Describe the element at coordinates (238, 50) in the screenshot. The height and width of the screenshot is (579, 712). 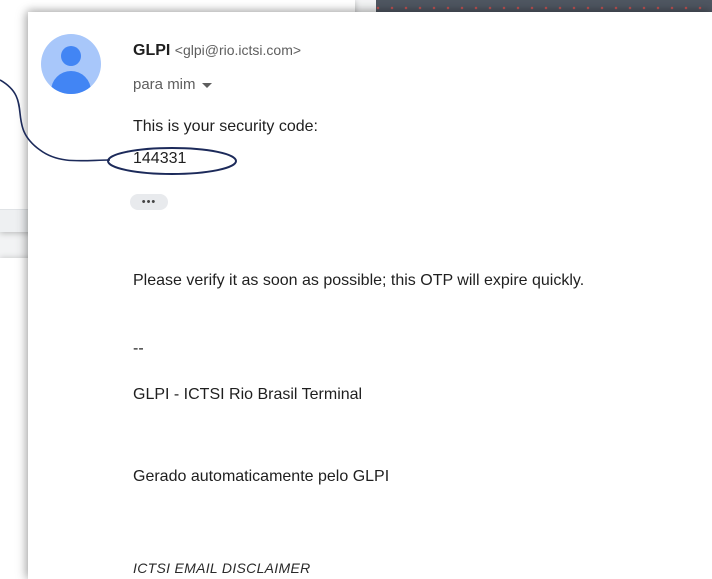
I see `sender-email: <glpi@rio.ictsi.com>` at that location.